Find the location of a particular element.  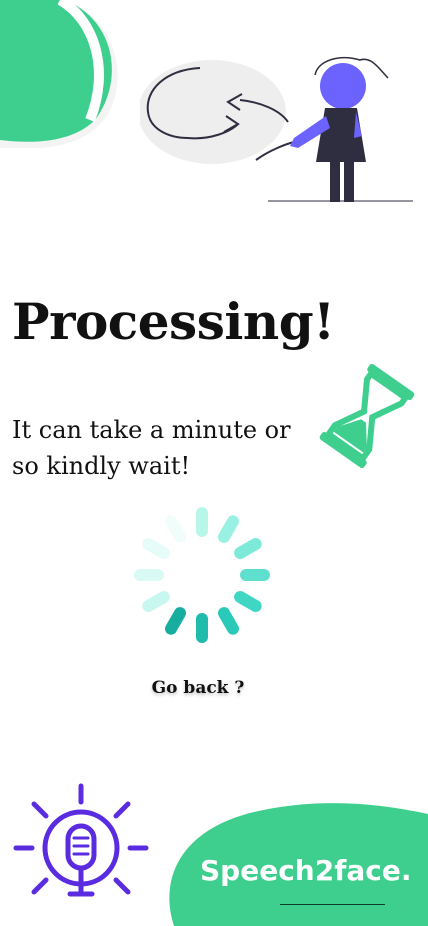

loading-spinner is located at coordinates (202, 575).